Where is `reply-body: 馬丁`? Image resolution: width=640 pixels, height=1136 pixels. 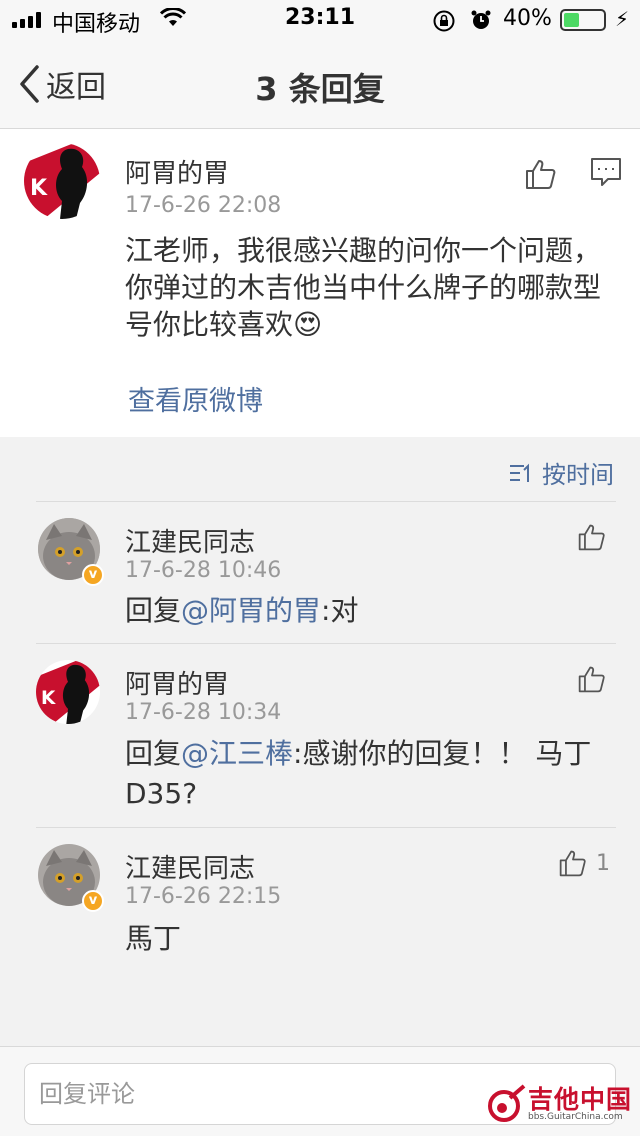
reply-body: 馬丁 is located at coordinates (153, 938).